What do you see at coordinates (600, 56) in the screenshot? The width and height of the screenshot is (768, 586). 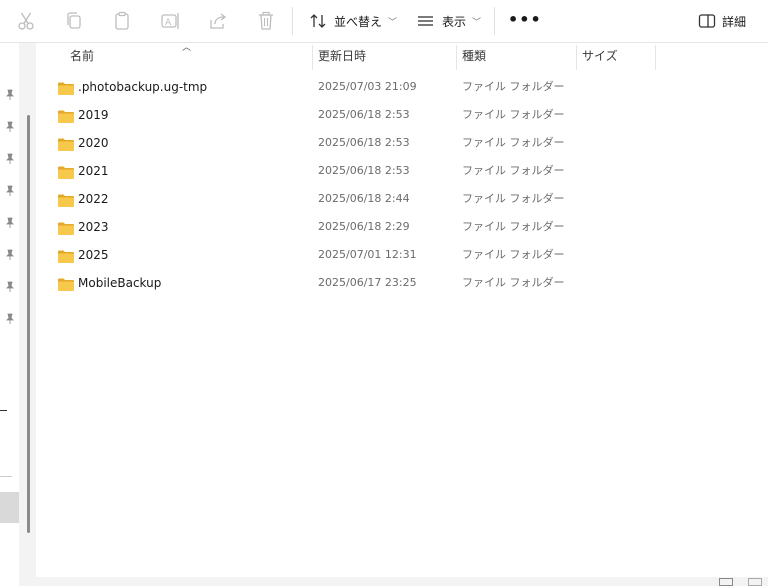 I see `column-size: サイズ` at bounding box center [600, 56].